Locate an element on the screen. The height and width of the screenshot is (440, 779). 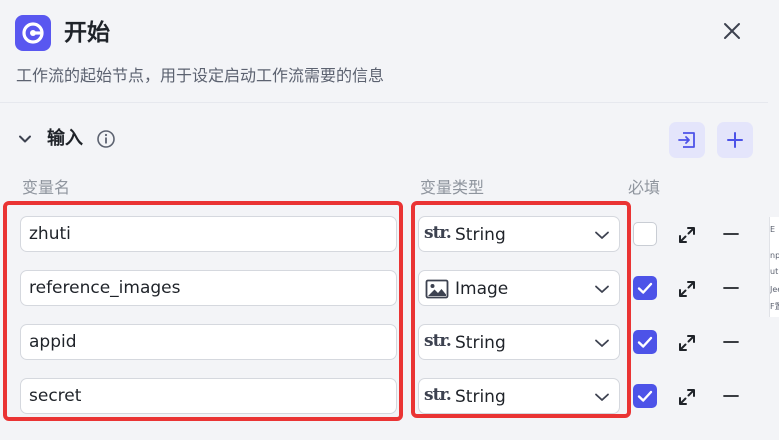
input-section-header: 输入 is located at coordinates (384, 140).